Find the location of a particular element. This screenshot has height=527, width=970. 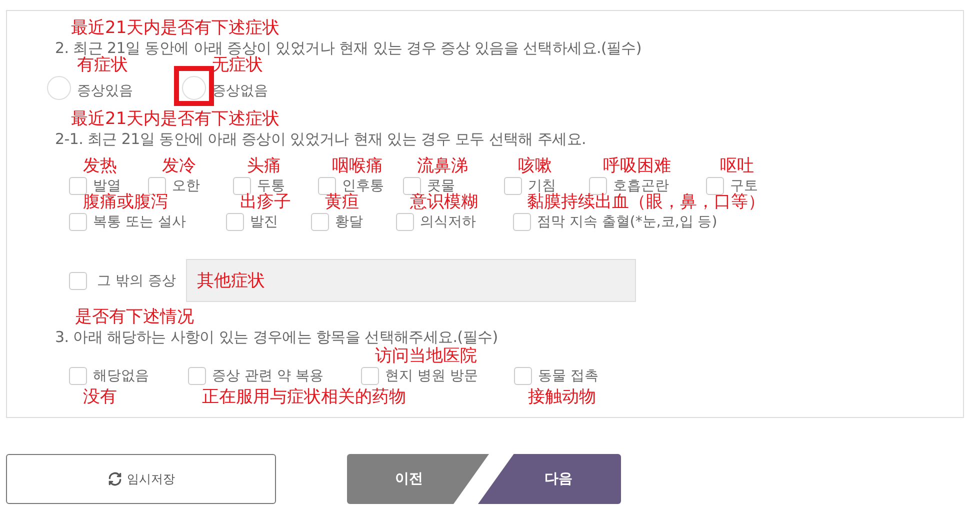

option-label: 구토 is located at coordinates (744, 185).